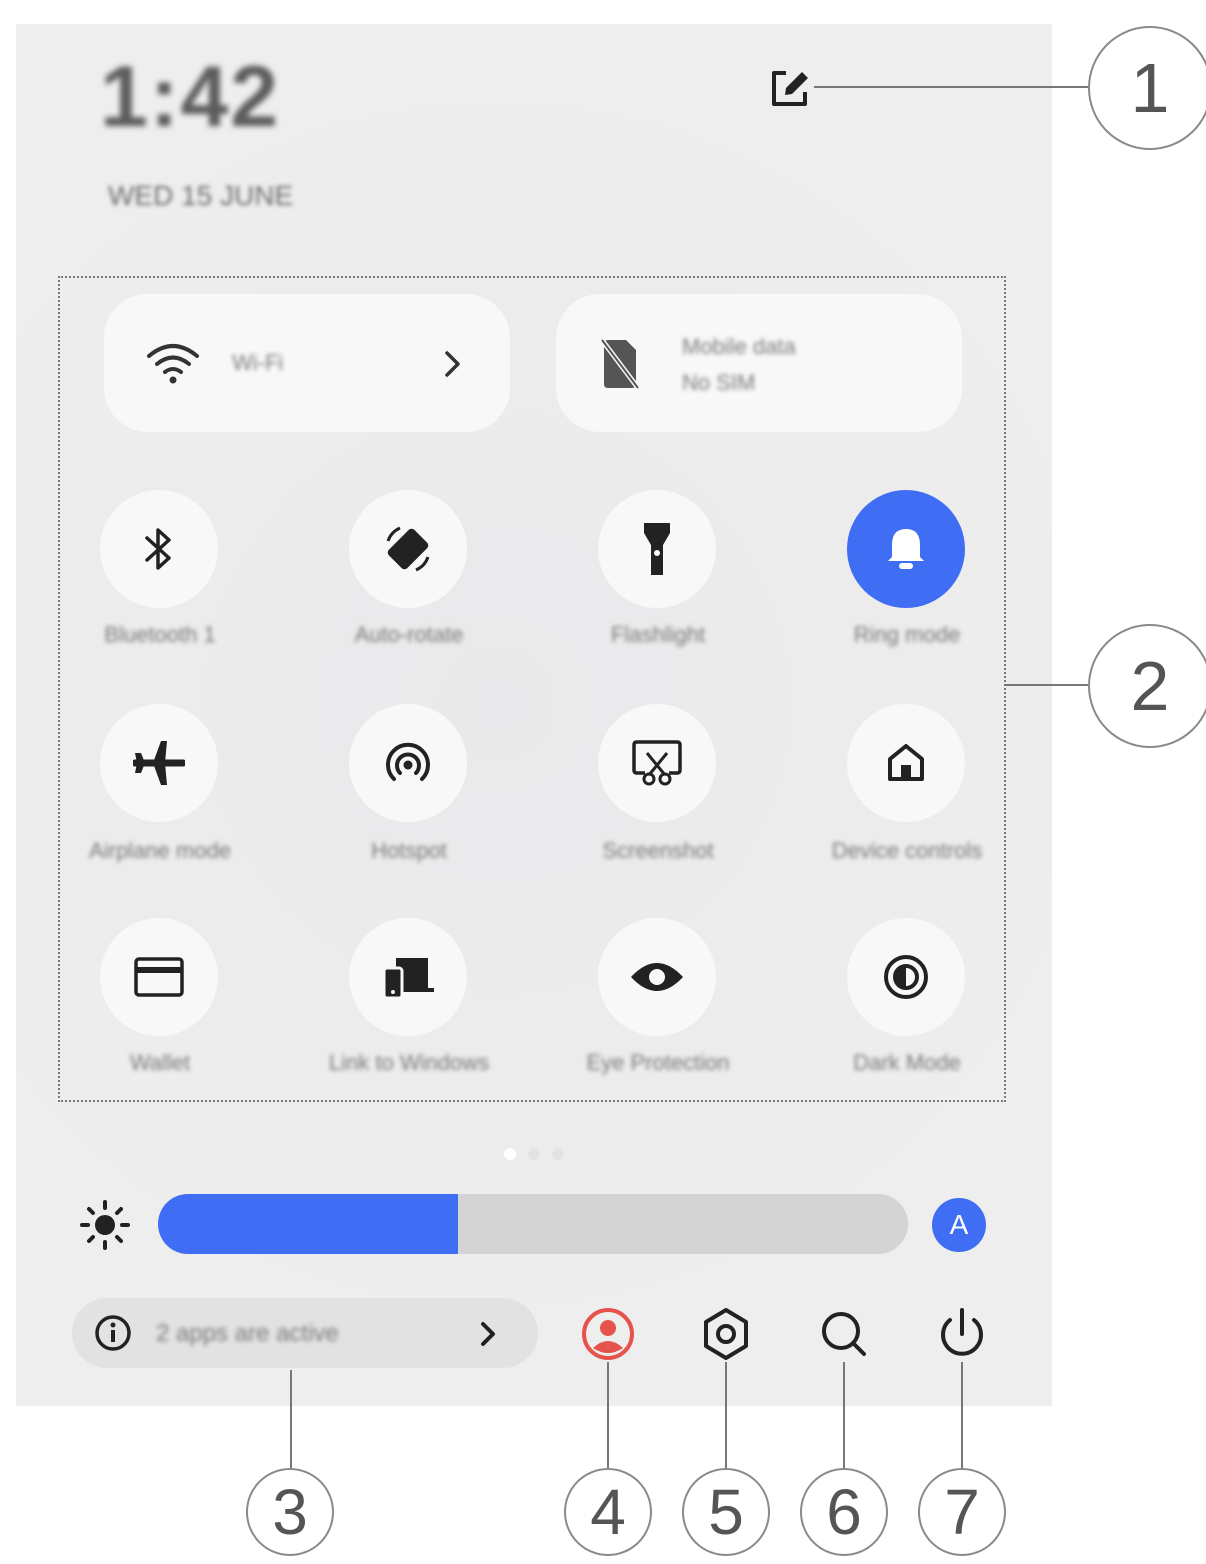  I want to click on tile-label-device-controls: Device controls, so click(907, 850).